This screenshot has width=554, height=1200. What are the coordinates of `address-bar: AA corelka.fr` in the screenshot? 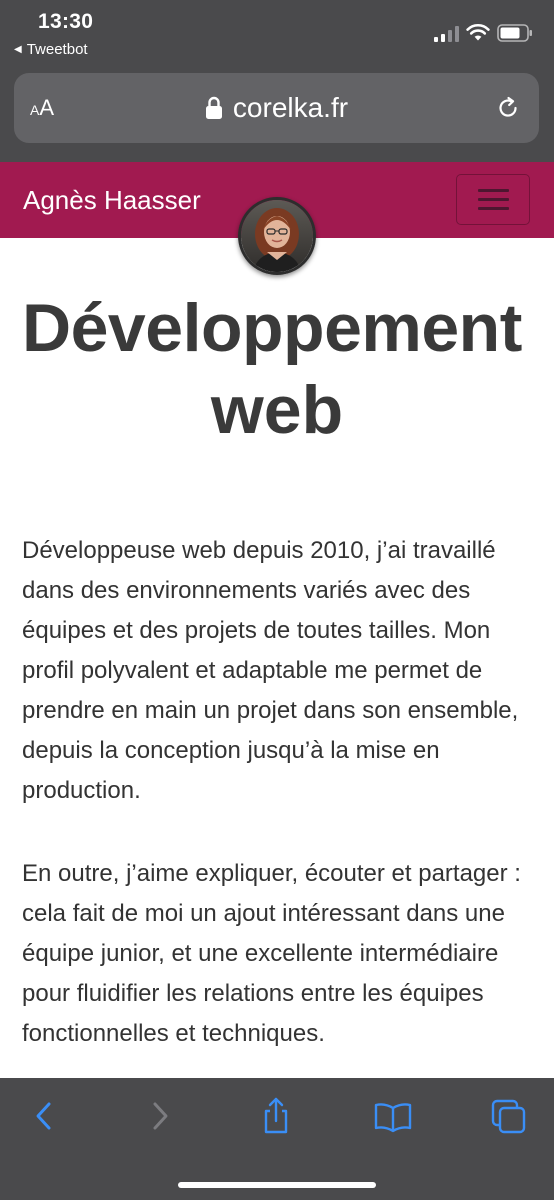 It's located at (276, 108).